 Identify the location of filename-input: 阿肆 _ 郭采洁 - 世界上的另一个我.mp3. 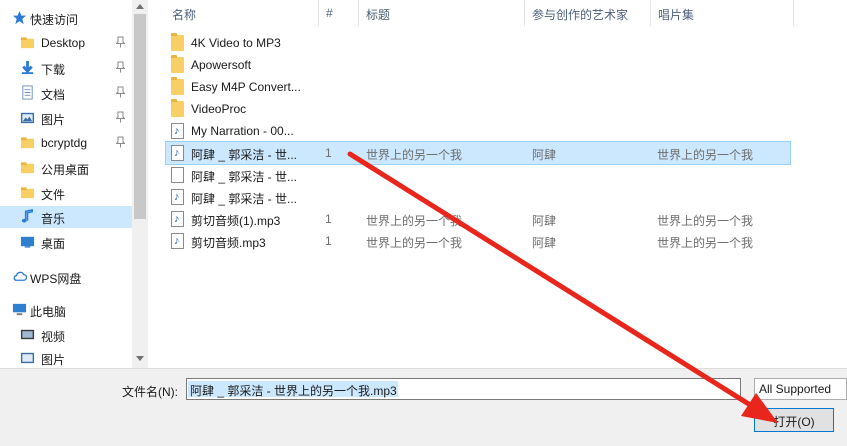
(463, 389).